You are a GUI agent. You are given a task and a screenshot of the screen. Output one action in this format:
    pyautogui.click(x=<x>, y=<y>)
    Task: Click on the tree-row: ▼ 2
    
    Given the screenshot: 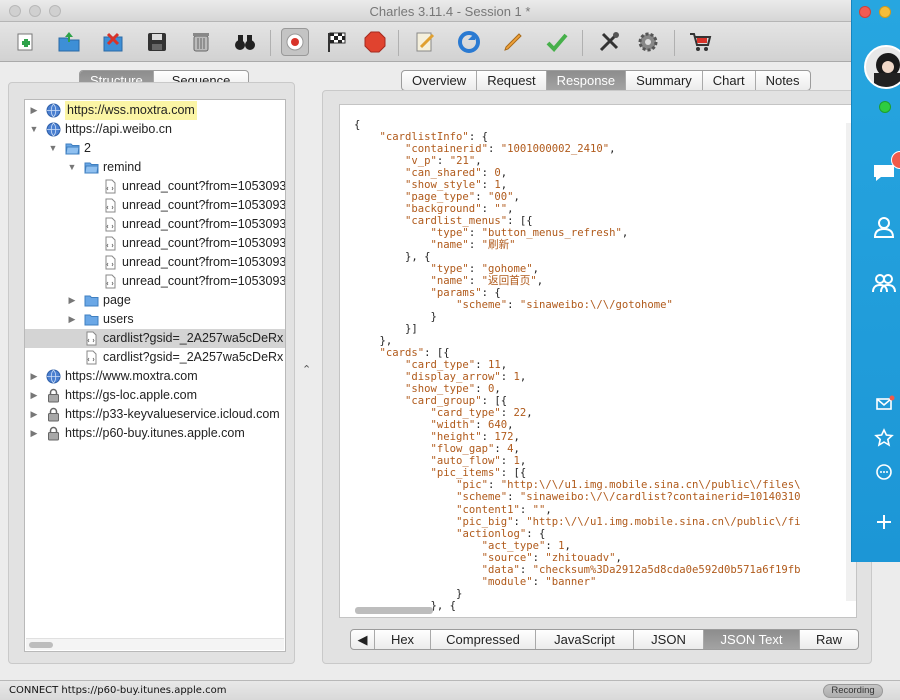 What is the action you would take?
    pyautogui.click(x=155, y=148)
    